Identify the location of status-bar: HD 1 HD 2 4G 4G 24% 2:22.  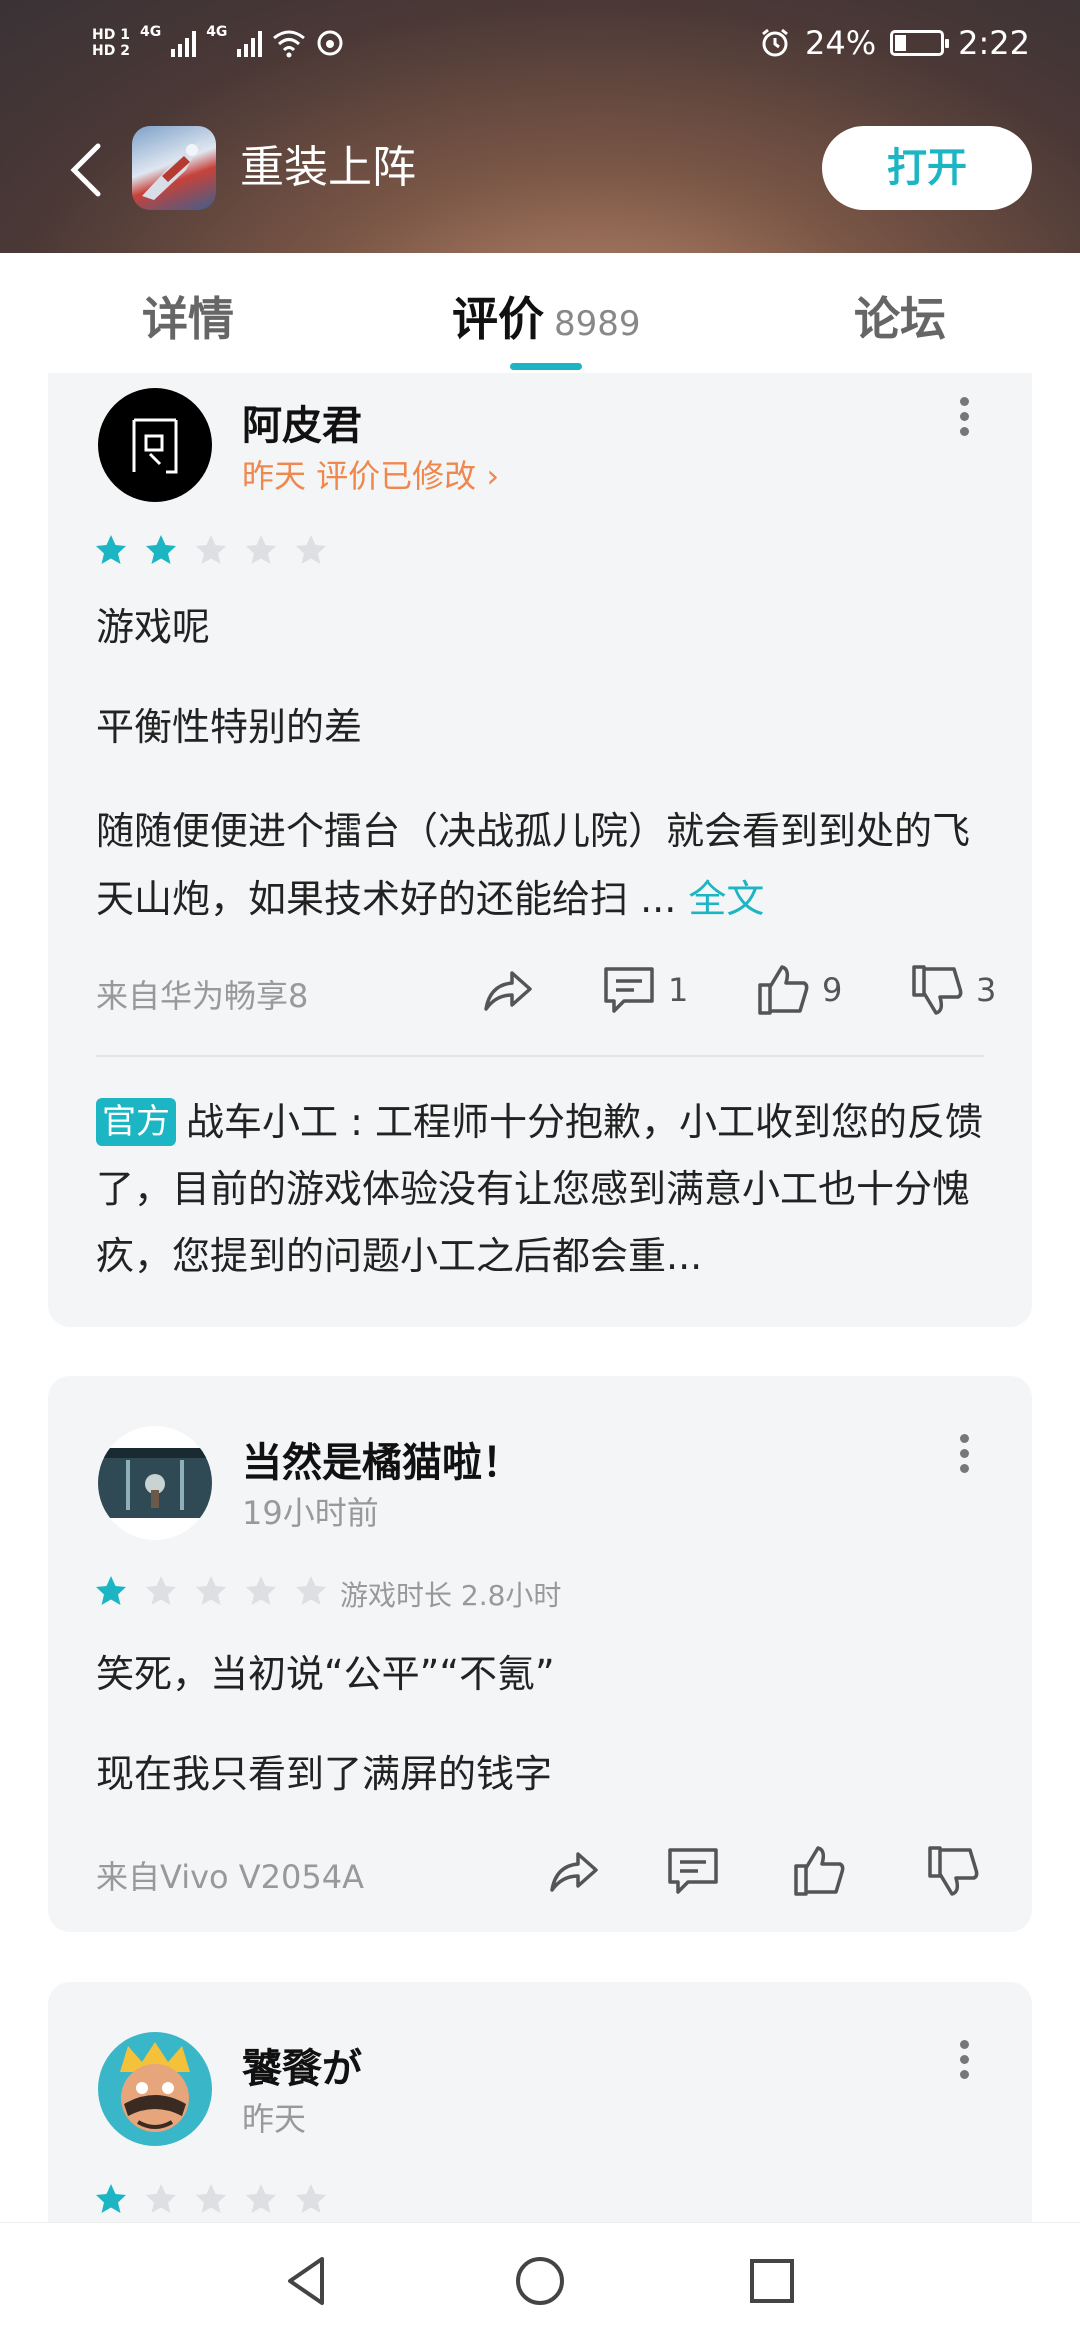
(540, 43).